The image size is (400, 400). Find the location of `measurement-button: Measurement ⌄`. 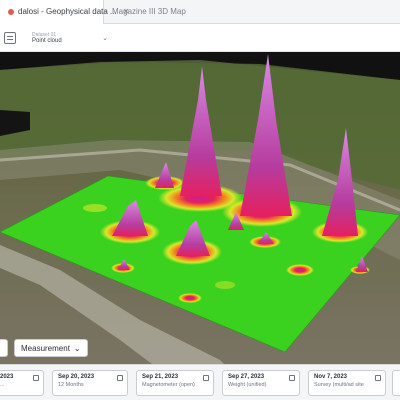

measurement-button: Measurement ⌄ is located at coordinates (51, 348).